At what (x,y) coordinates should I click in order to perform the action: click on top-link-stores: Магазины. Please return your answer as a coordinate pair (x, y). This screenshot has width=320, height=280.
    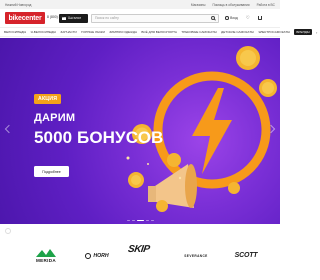
    Looking at the image, I should click on (198, 5).